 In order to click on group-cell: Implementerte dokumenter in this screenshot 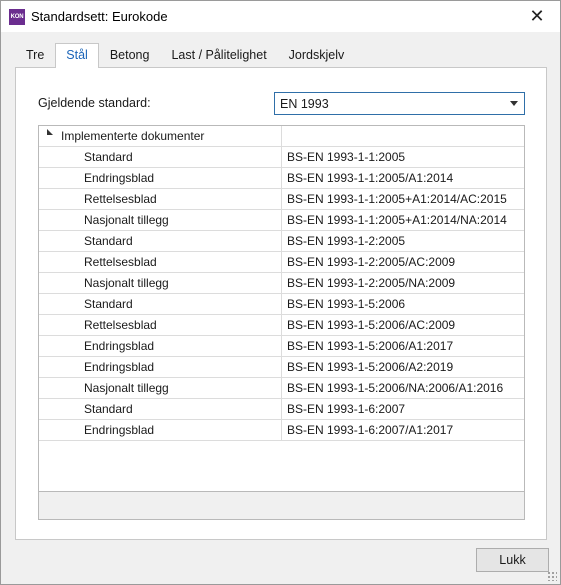, I will do `click(160, 136)`.